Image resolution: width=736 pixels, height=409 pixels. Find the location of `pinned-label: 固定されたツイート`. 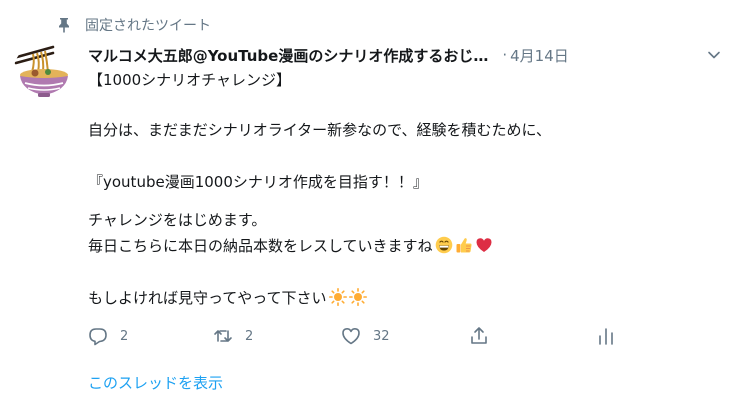

pinned-label: 固定されたツイート is located at coordinates (148, 26).